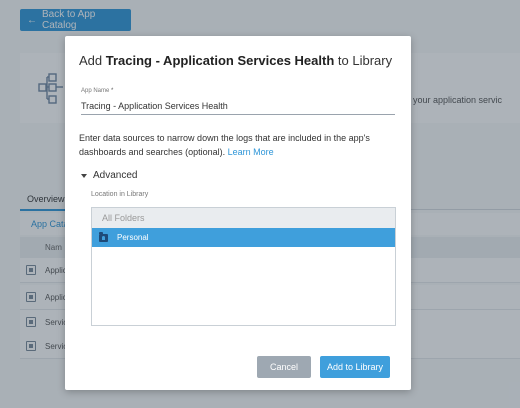  Describe the element at coordinates (112, 91) in the screenshot. I see `required-marker: *` at that location.